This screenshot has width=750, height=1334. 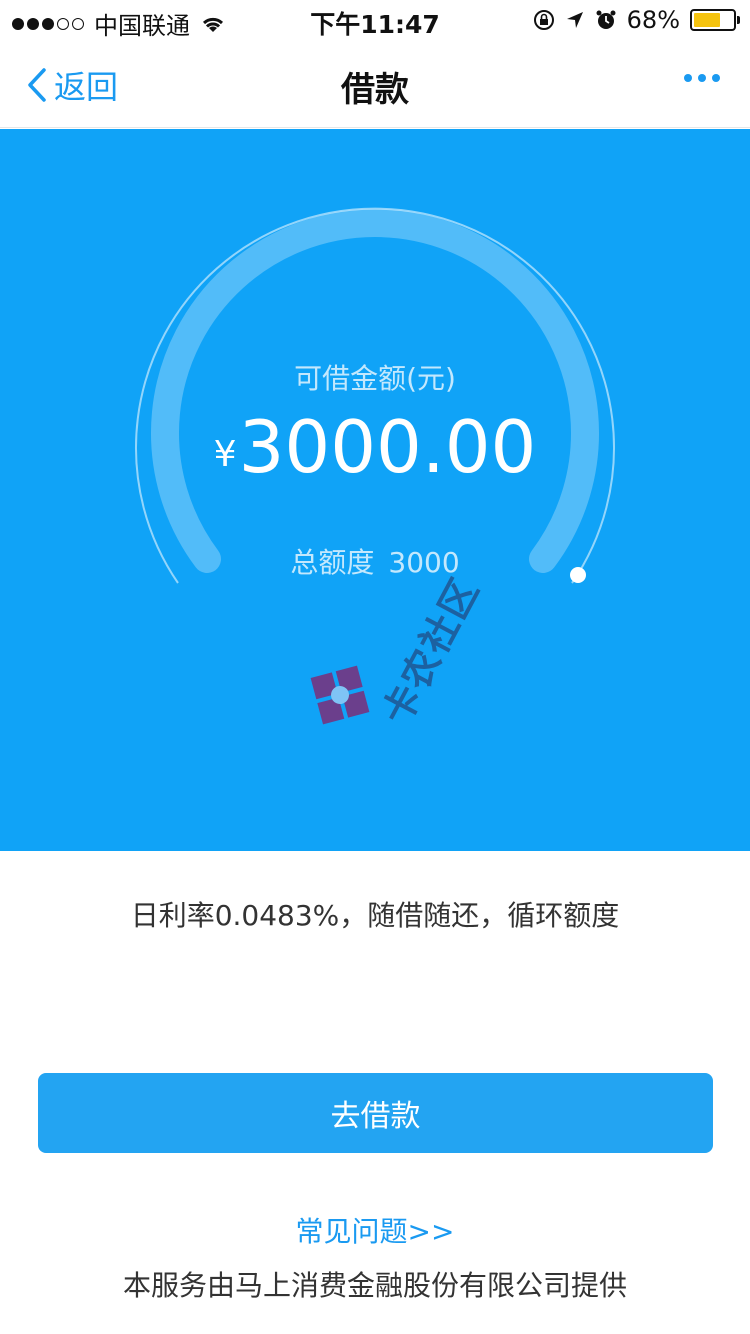 I want to click on interest-rate-info: 日利率0.0483%，随借随还，循环额度, so click(x=375, y=915).